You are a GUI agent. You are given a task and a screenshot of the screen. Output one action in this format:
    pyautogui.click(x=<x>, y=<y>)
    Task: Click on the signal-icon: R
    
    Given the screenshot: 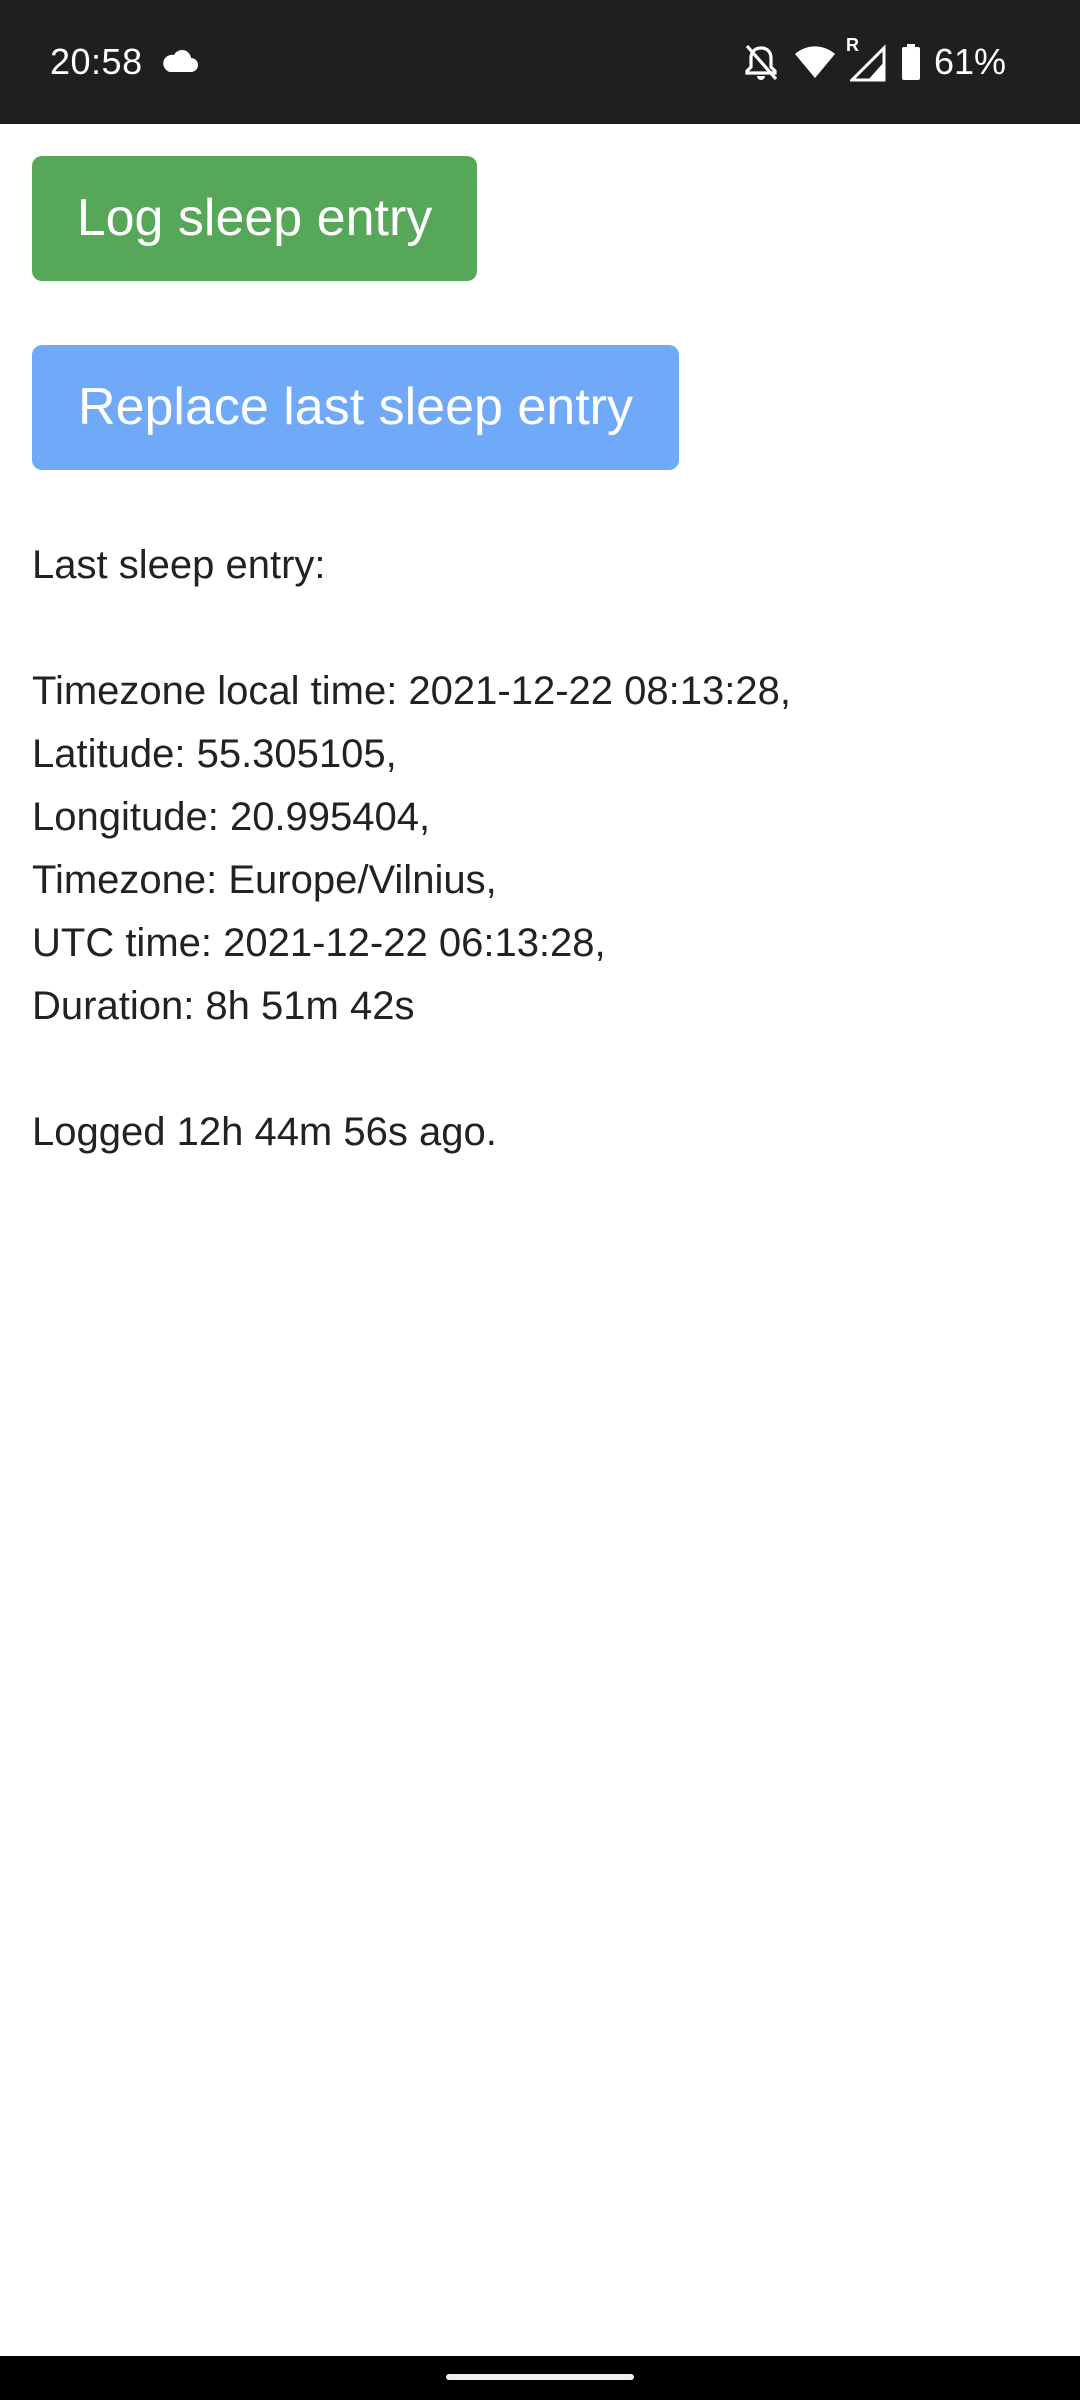 What is the action you would take?
    pyautogui.click(x=866, y=59)
    